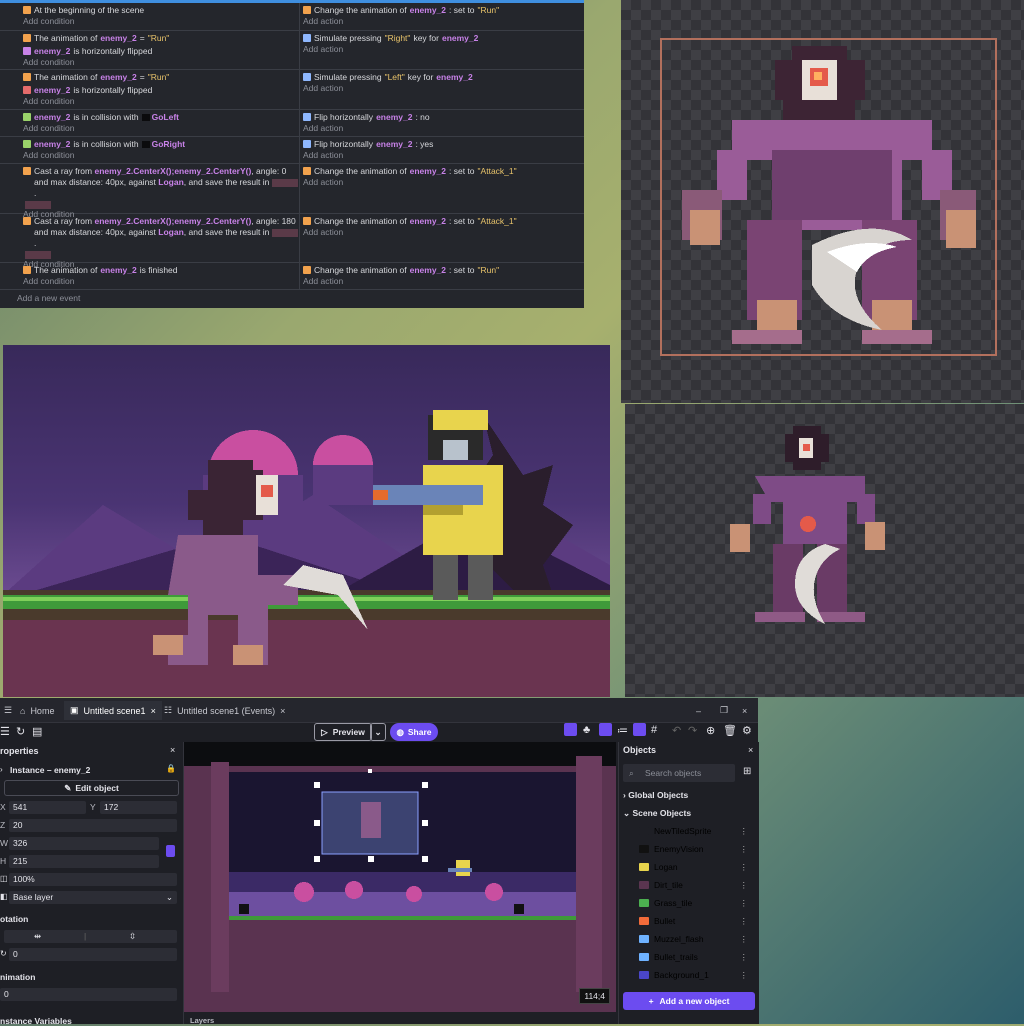 This screenshot has height=1026, width=1024. Describe the element at coordinates (689, 849) in the screenshot. I see `object-item: EnemyVision ⋮` at that location.